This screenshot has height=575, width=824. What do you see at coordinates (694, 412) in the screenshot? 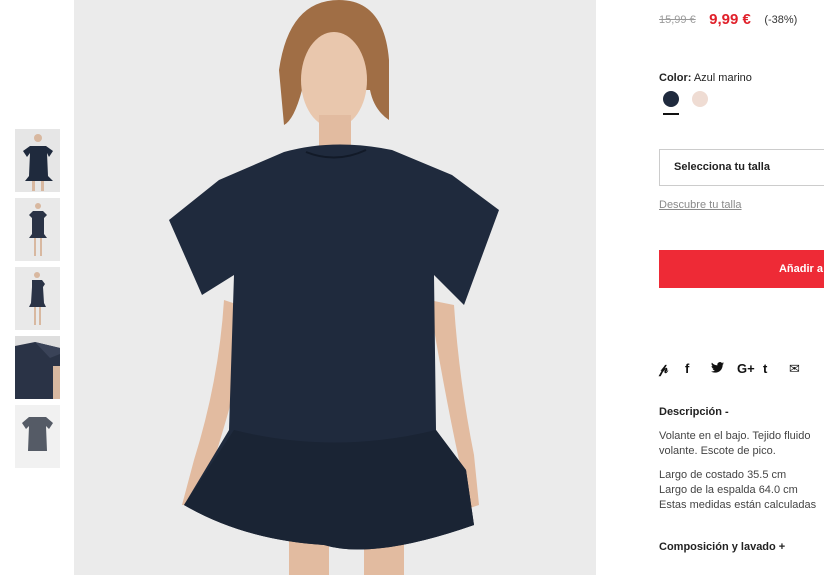
I see `description-toggle: Descripción -` at bounding box center [694, 412].